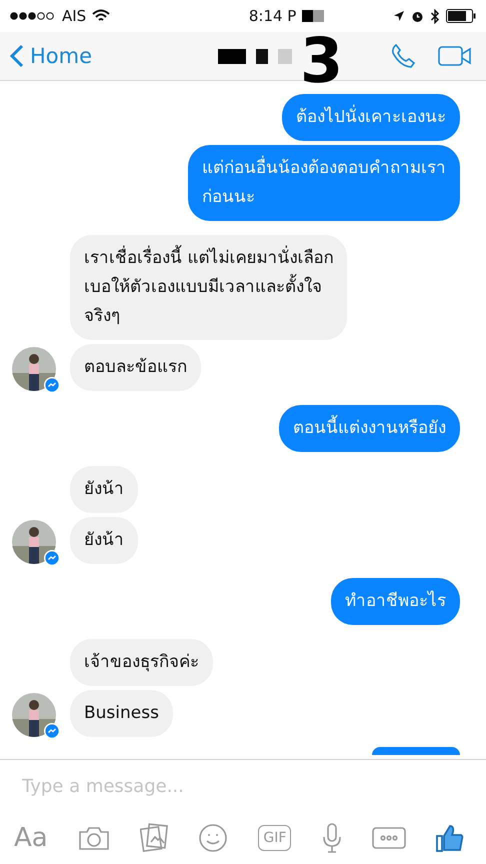  What do you see at coordinates (369, 428) in the screenshot?
I see `sent-message: ตอนนี้แต่งงานหรือยัง` at bounding box center [369, 428].